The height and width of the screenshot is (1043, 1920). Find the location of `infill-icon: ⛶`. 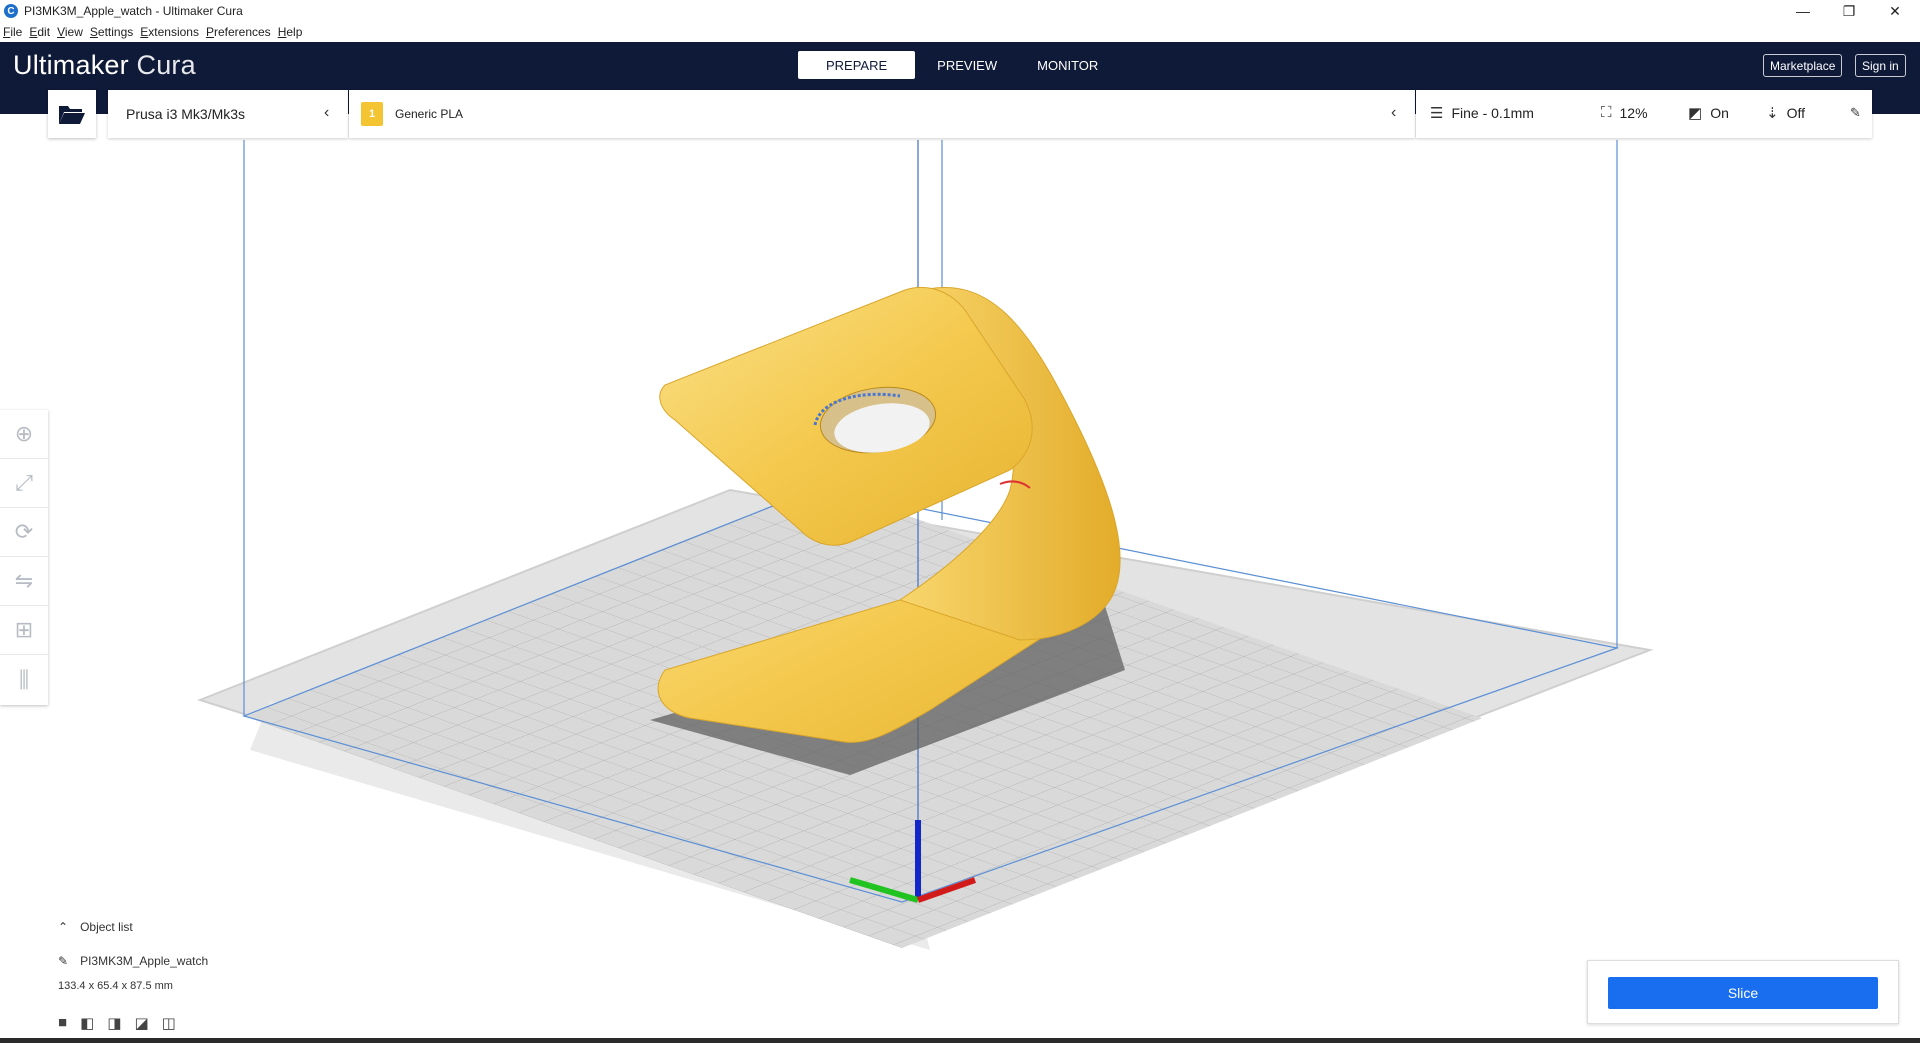

infill-icon: ⛶ is located at coordinates (1606, 112).